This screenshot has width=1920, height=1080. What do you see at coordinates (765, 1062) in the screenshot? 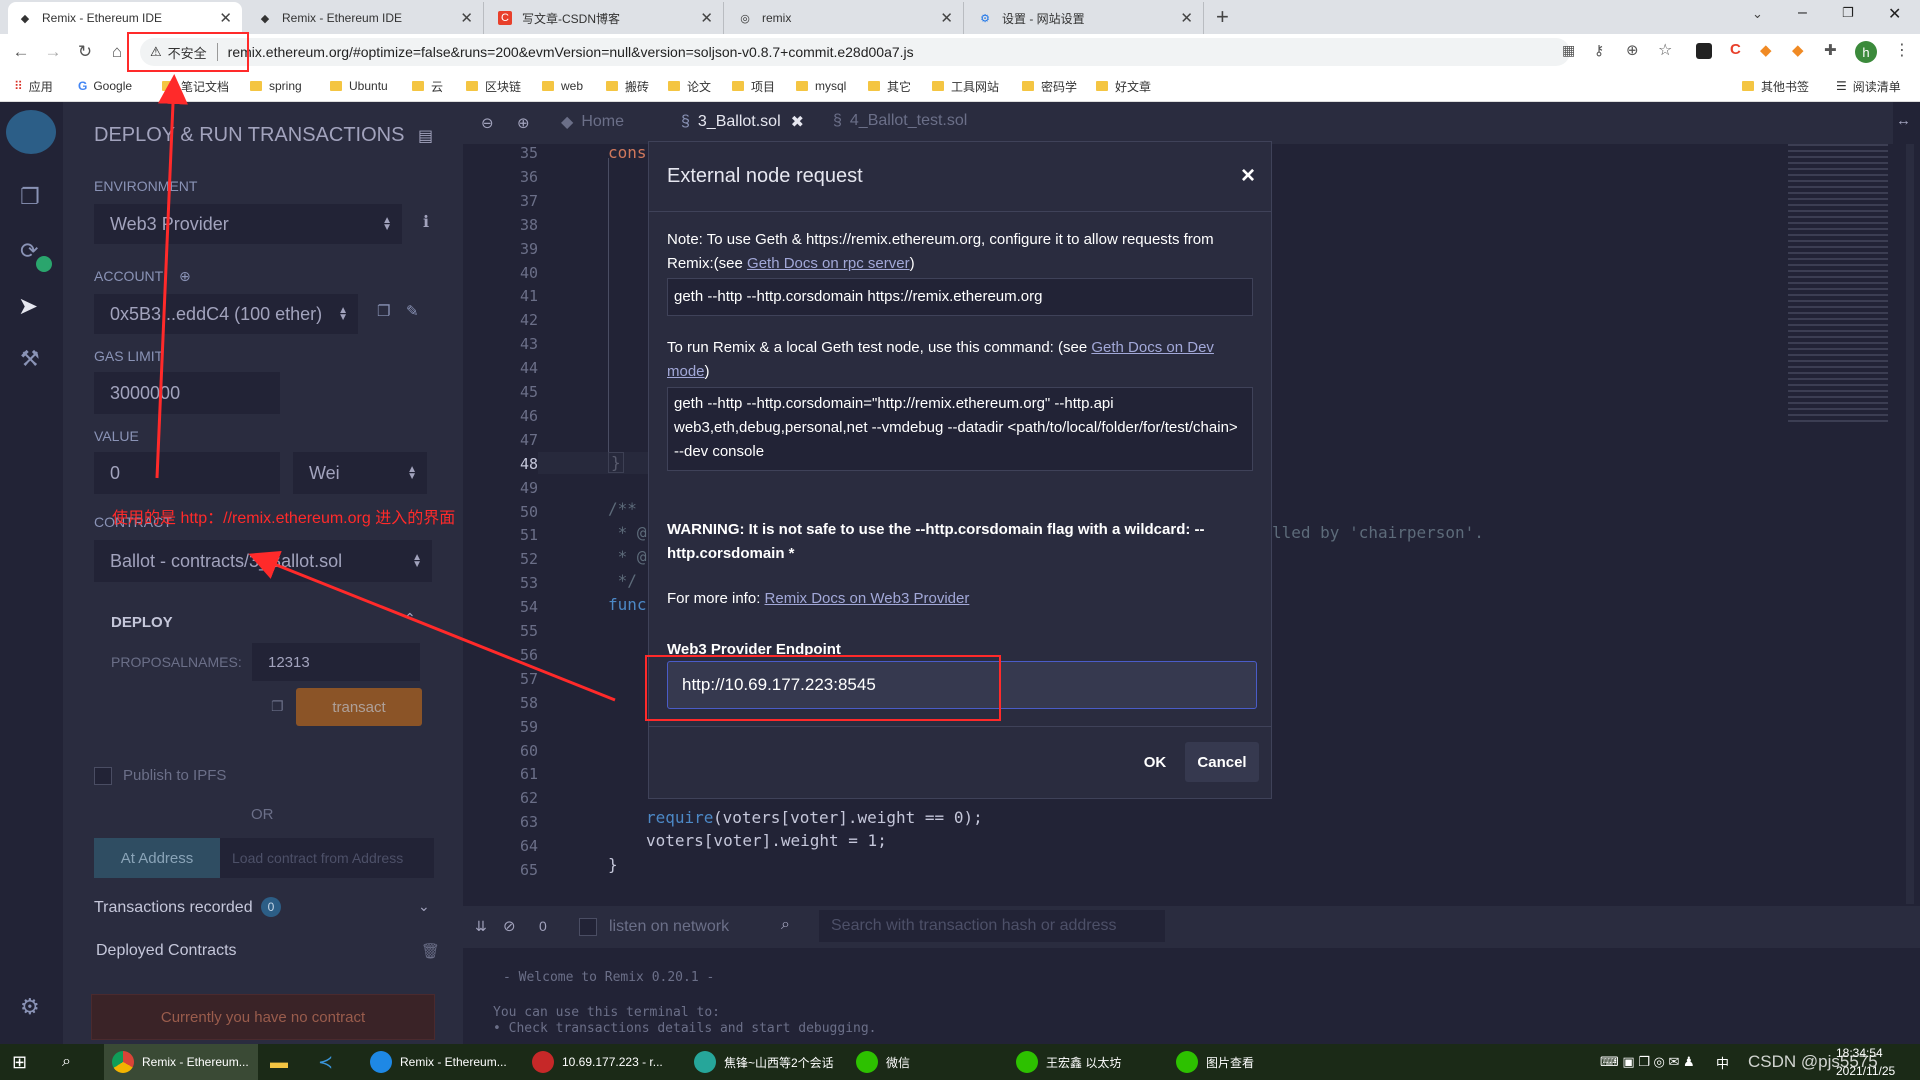
I see `taskbar-item-chat: 焦锋~山西等2个会话` at bounding box center [765, 1062].